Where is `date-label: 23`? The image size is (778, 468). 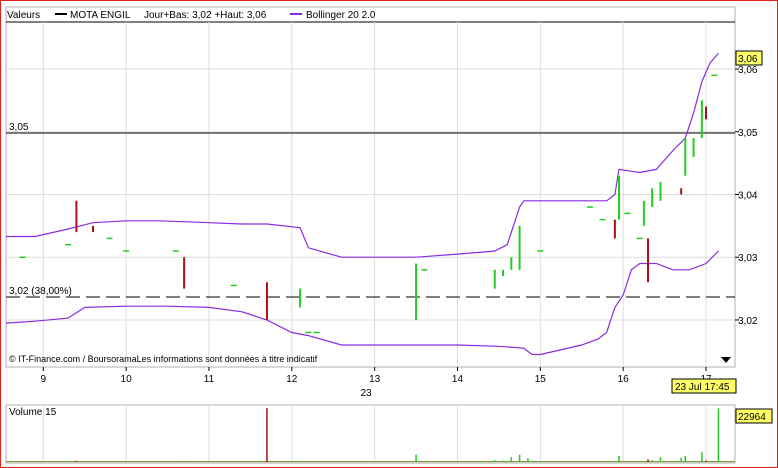
date-label: 23 is located at coordinates (366, 393).